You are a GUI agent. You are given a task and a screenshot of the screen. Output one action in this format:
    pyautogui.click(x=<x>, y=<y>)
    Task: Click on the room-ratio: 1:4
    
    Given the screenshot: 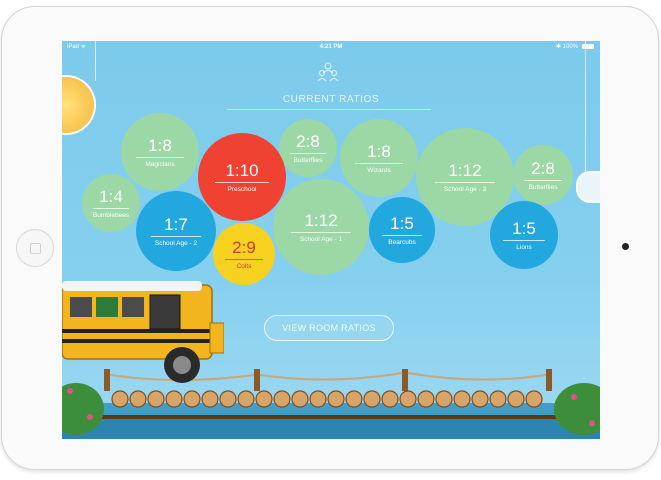 What is the action you would take?
    pyautogui.click(x=111, y=196)
    